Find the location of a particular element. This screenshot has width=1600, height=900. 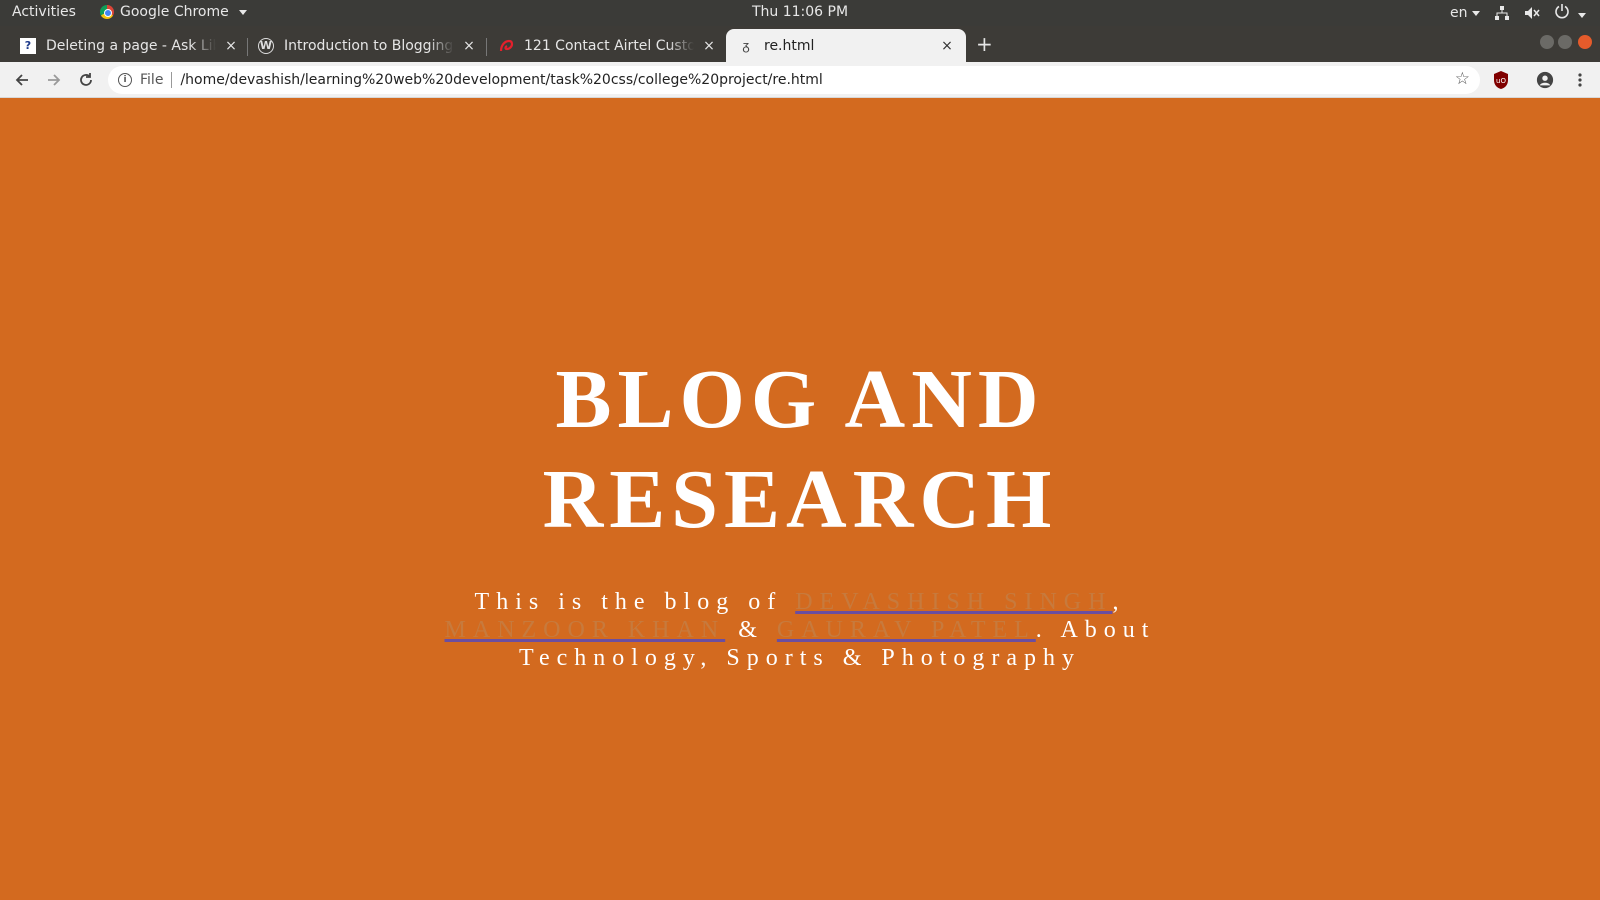

tab-introduction-to-blogging: W Introduction to Blogging × is located at coordinates (368, 45).